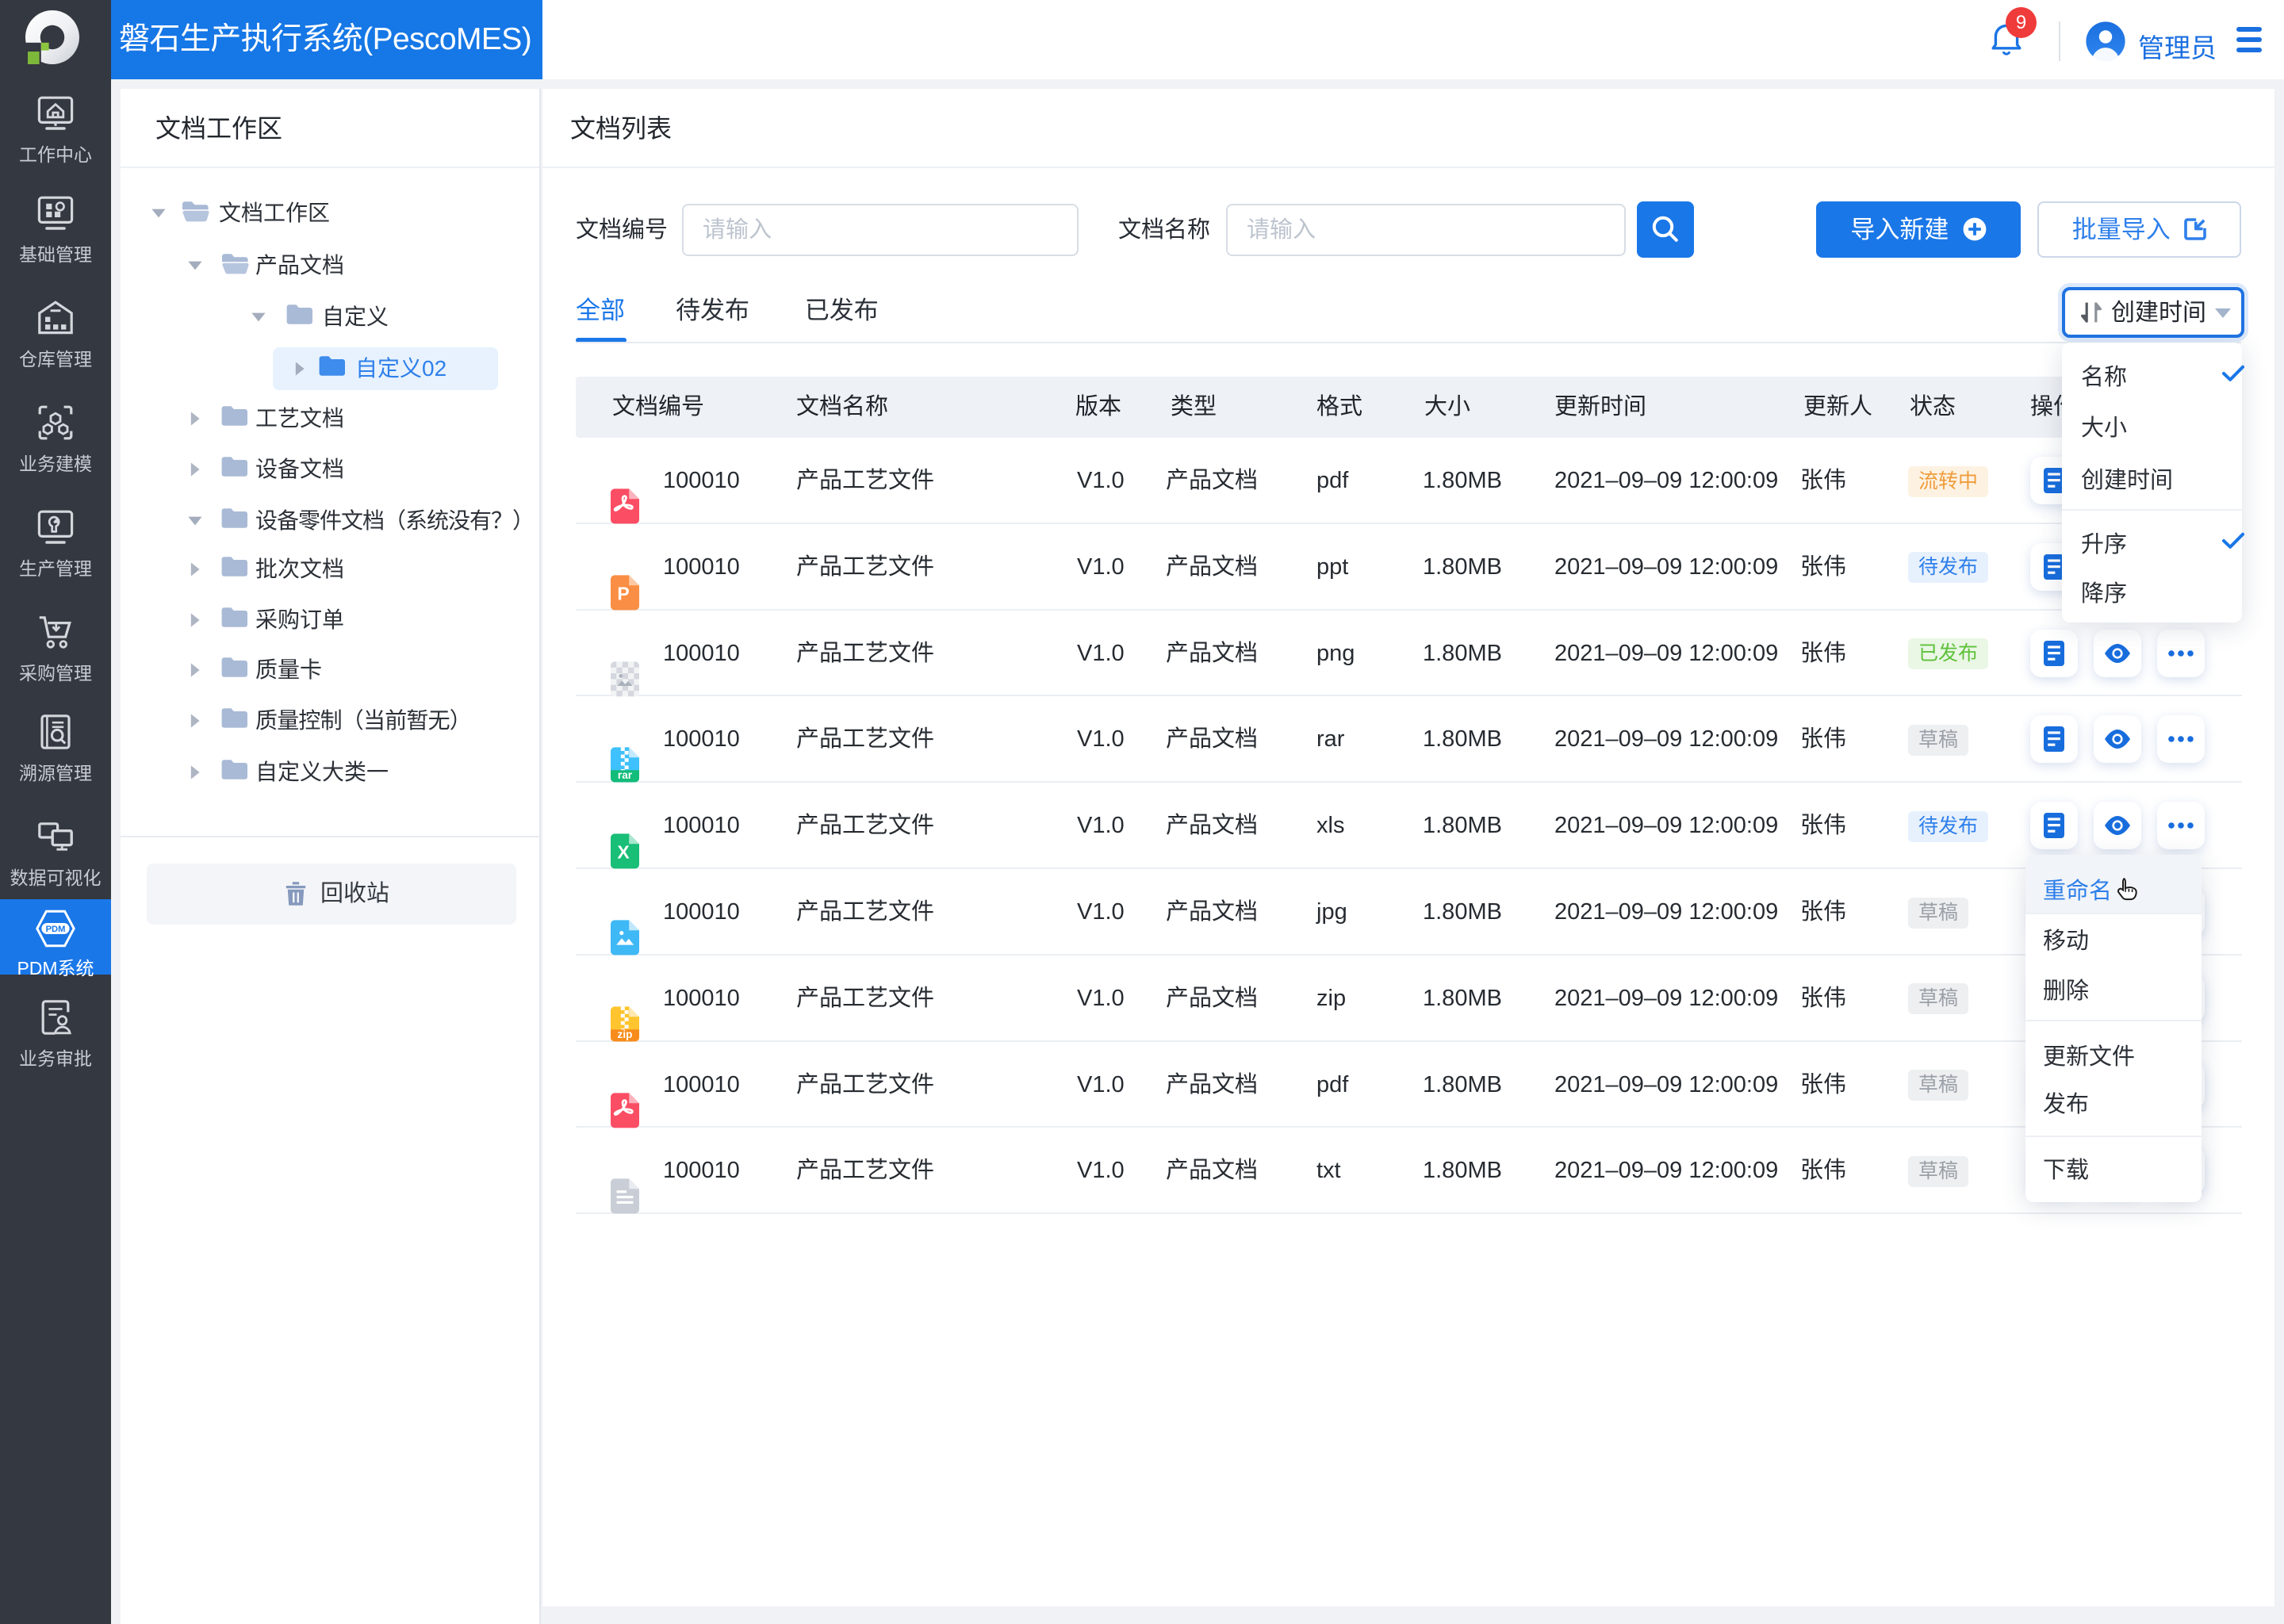  Describe the element at coordinates (625, 776) in the screenshot. I see `svg-text: rar` at that location.